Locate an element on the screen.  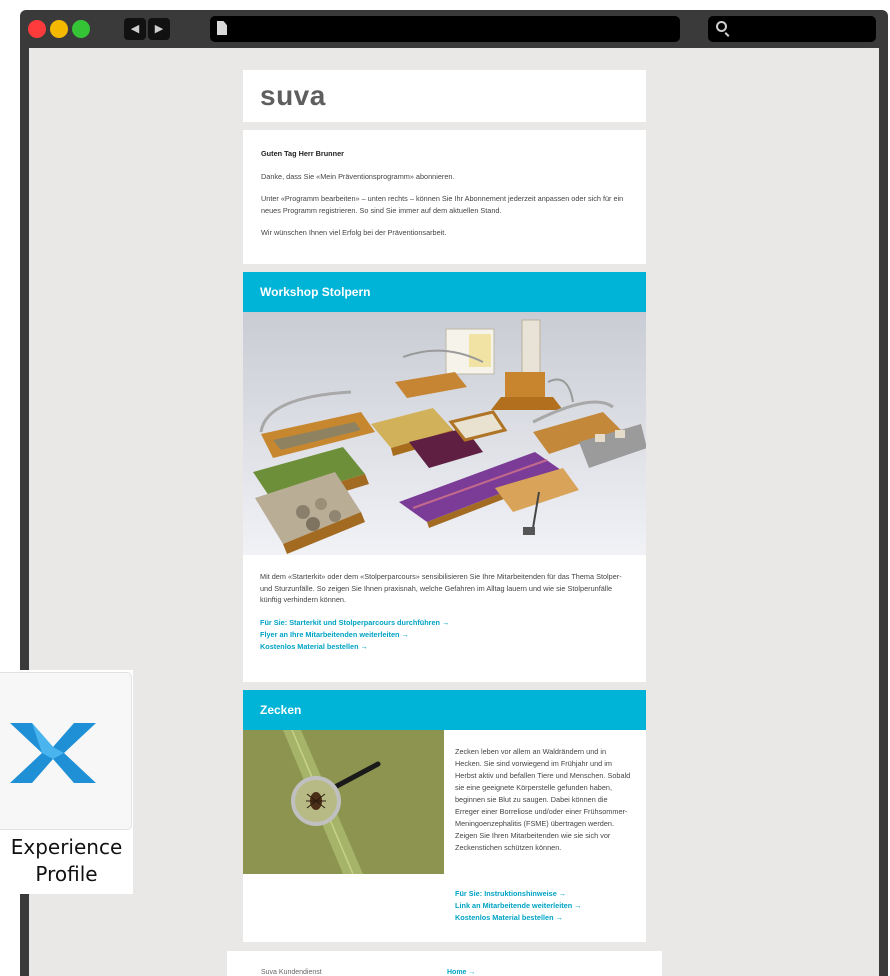
tick-magnifier-image is located at coordinates (343, 802).